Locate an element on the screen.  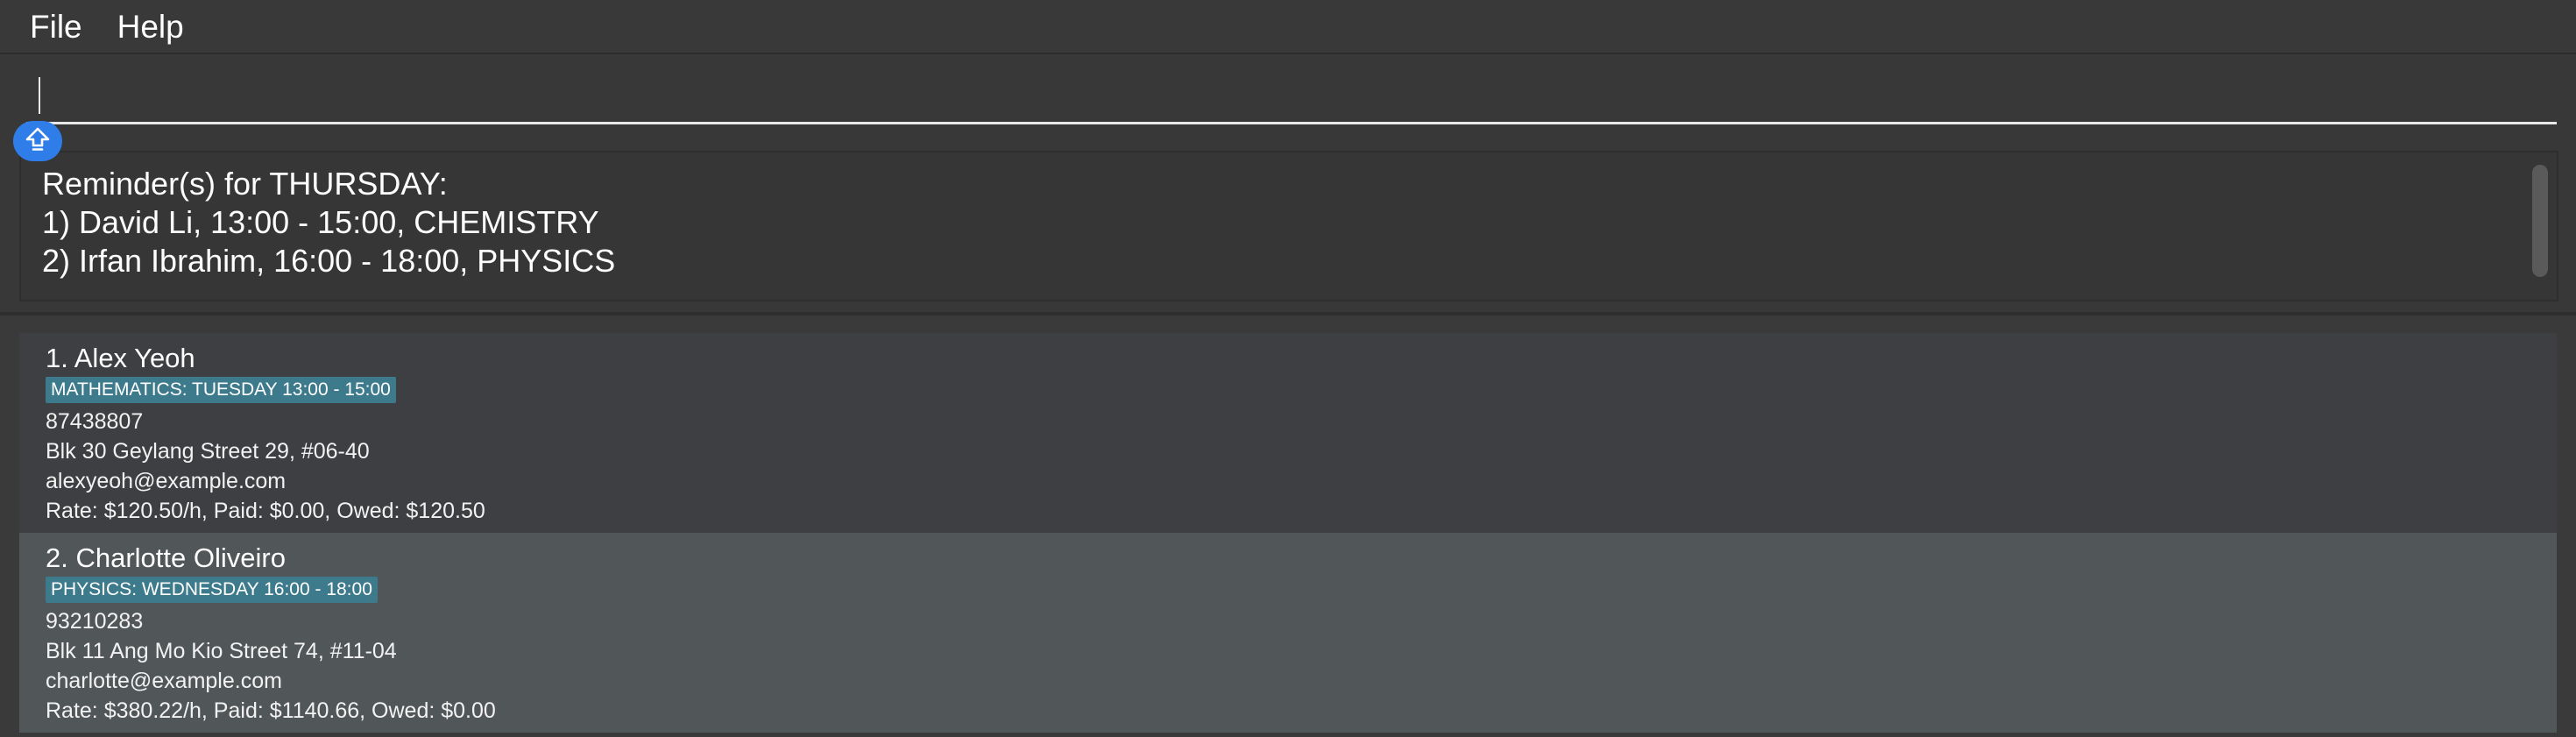
upload-arrow-icon is located at coordinates (38, 141).